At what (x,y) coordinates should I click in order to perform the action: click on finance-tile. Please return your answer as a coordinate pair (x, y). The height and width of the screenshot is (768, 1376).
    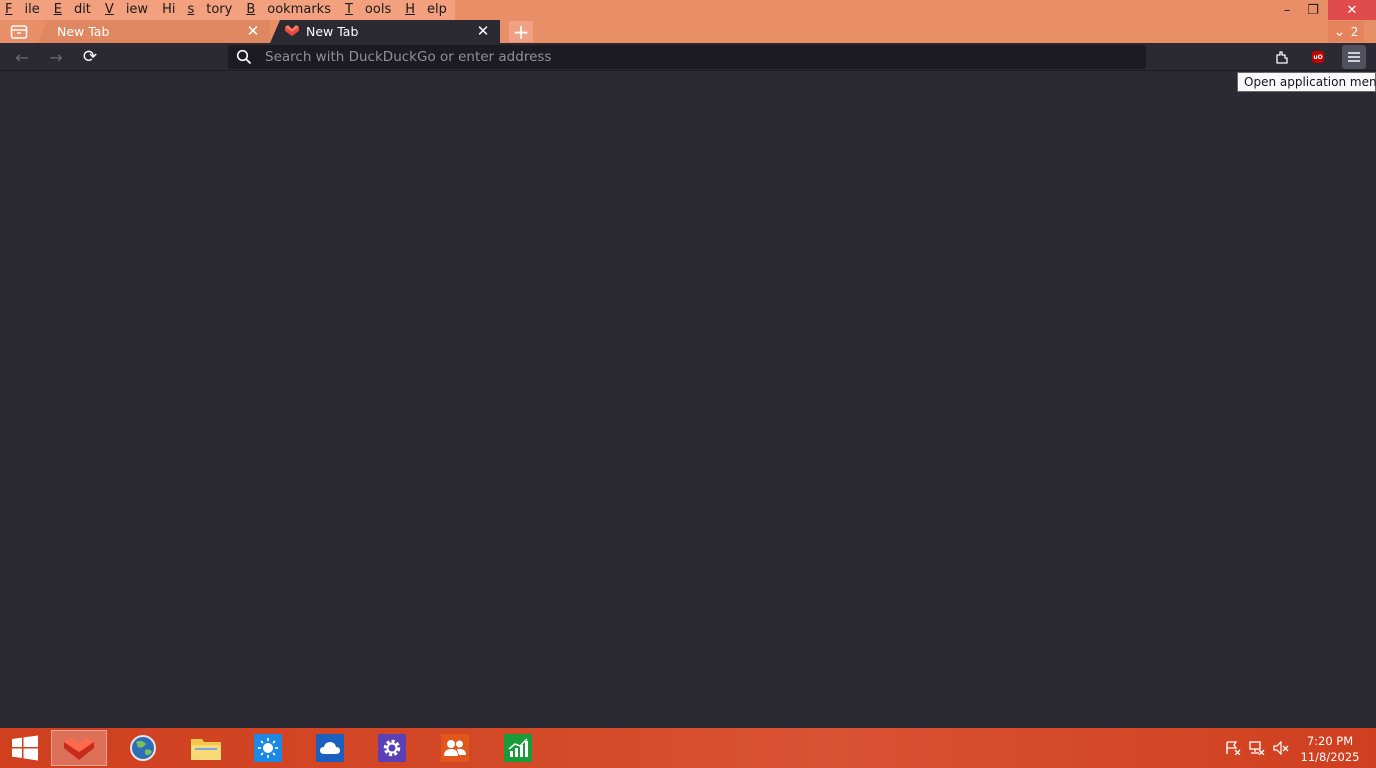
    Looking at the image, I should click on (518, 748).